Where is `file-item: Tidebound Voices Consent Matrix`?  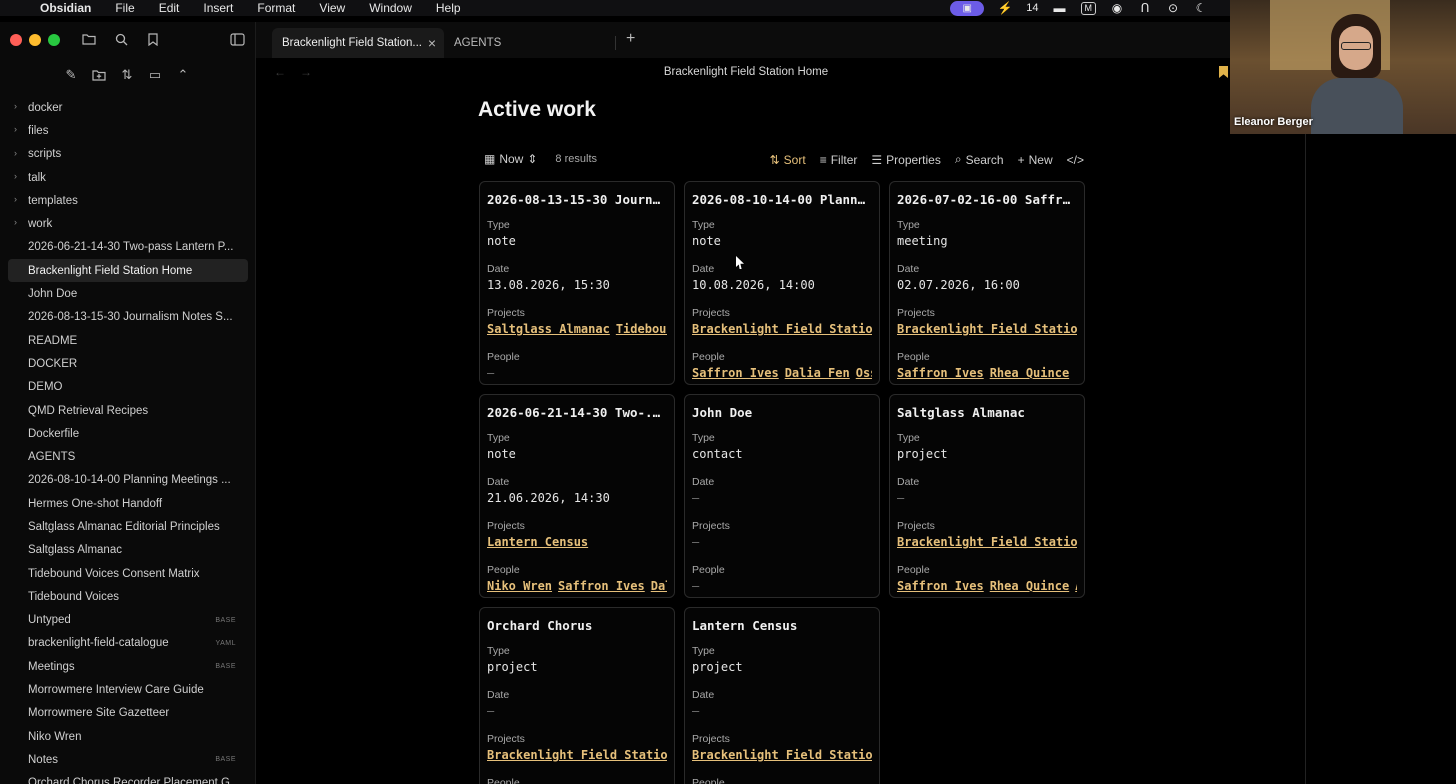
file-item: Tidebound Voices Consent Matrix is located at coordinates (128, 573).